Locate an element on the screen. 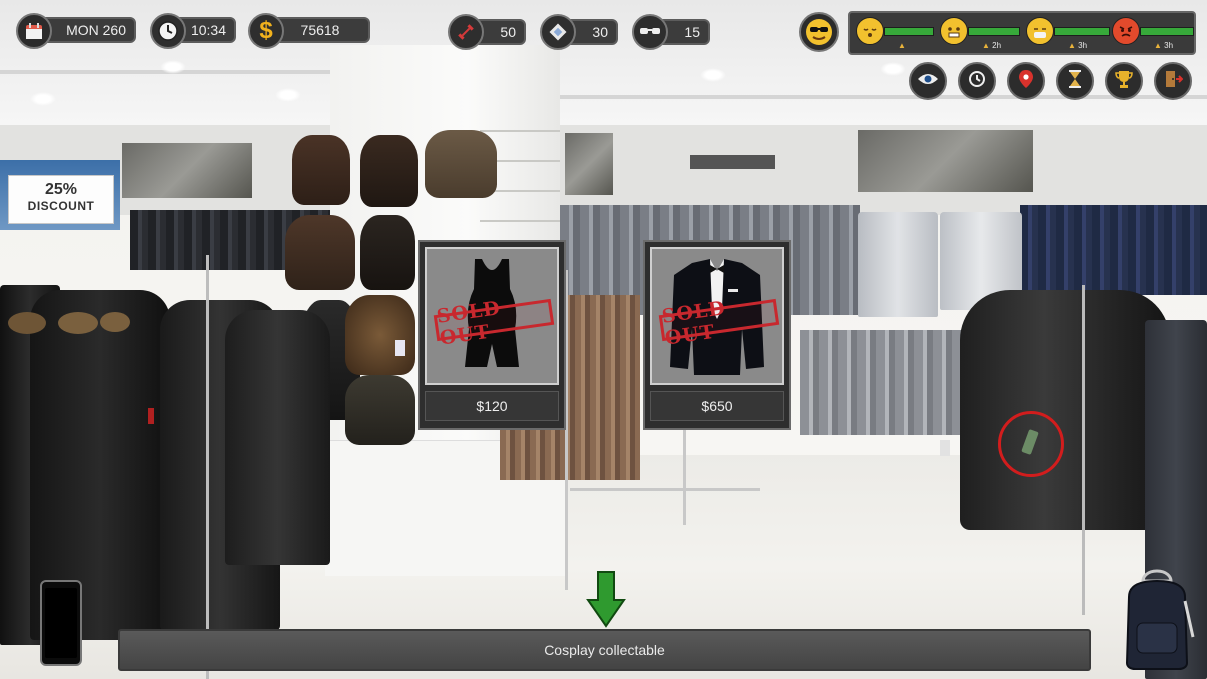 This screenshot has width=1207, height=679. product-card-tuxedo: SOLD OUT $650 is located at coordinates (717, 335).